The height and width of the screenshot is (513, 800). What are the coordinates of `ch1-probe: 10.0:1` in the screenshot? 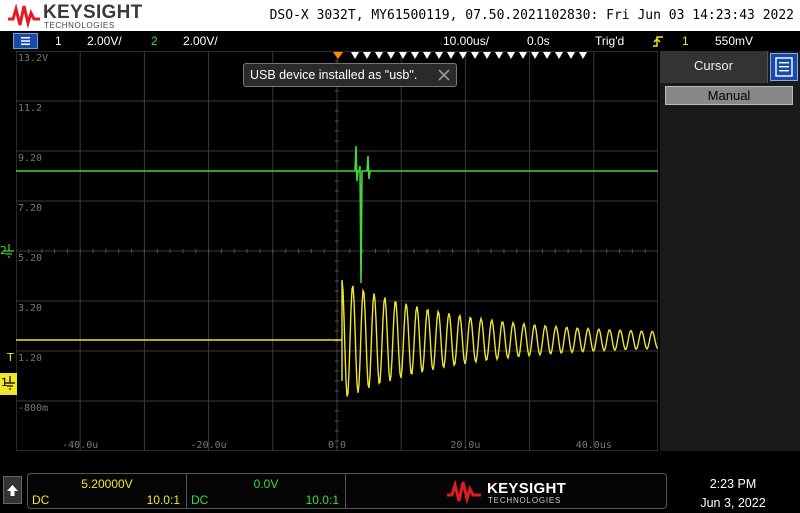 It's located at (163, 500).